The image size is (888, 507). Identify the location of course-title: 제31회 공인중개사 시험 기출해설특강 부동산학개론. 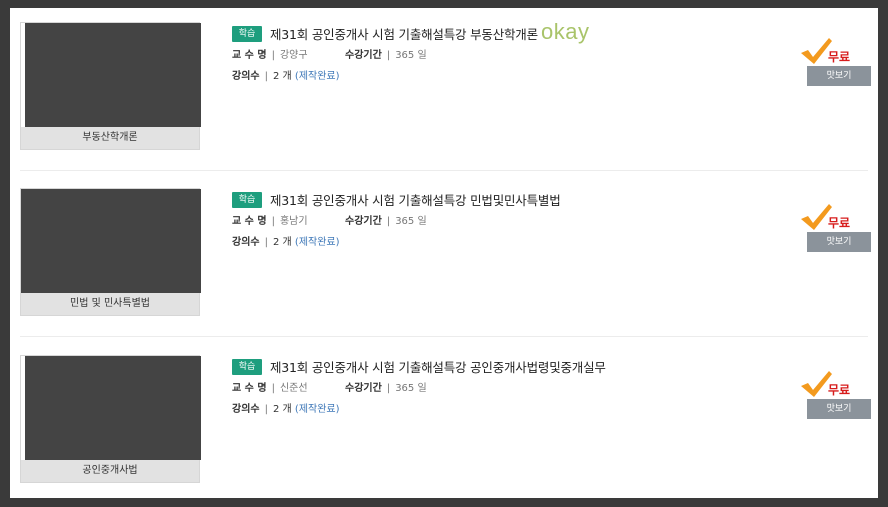
(404, 33).